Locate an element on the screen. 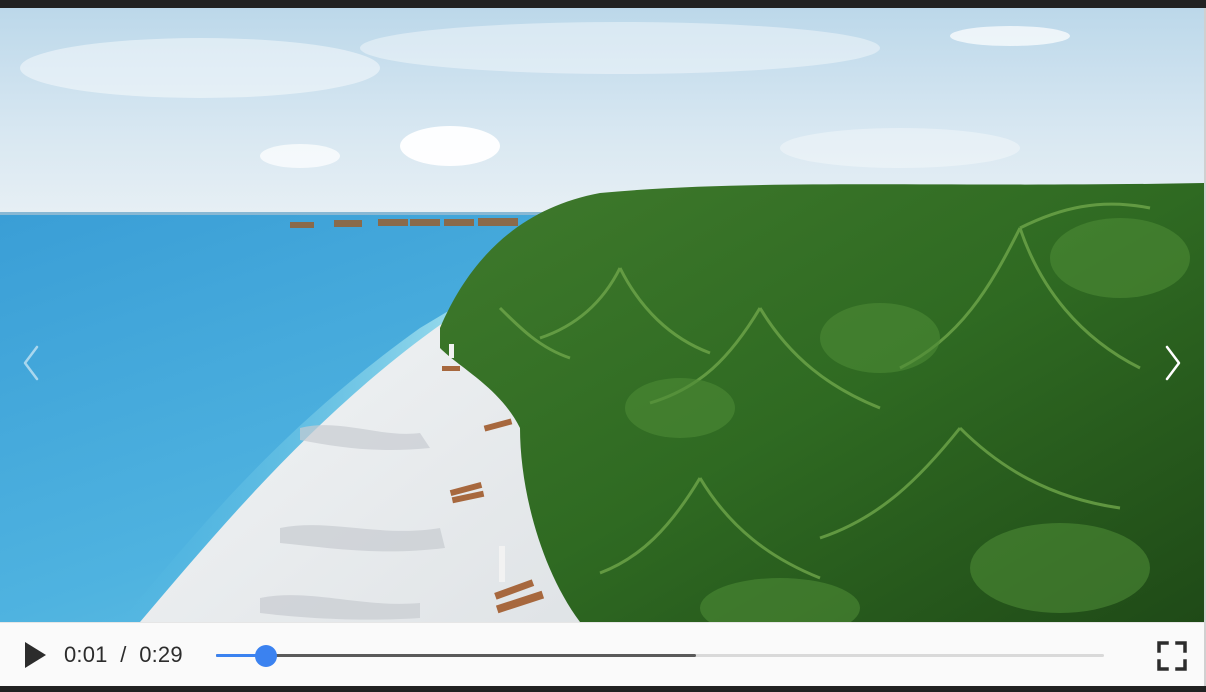 The width and height of the screenshot is (1206, 692). time-display: 0:01 / 0:29 is located at coordinates (123, 655).